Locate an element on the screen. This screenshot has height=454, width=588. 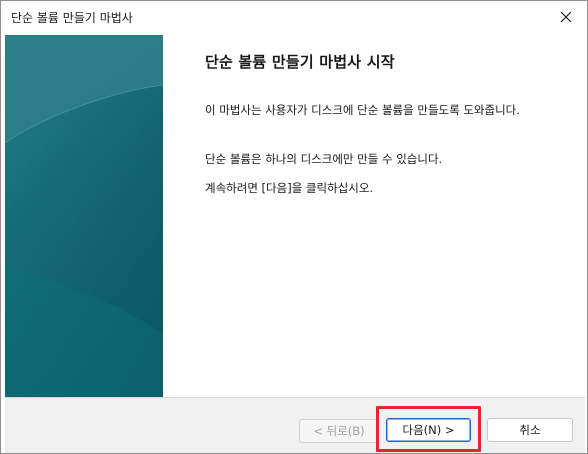
title-bar: 단순 볼륨 만들기 마법사 is located at coordinates (294, 17).